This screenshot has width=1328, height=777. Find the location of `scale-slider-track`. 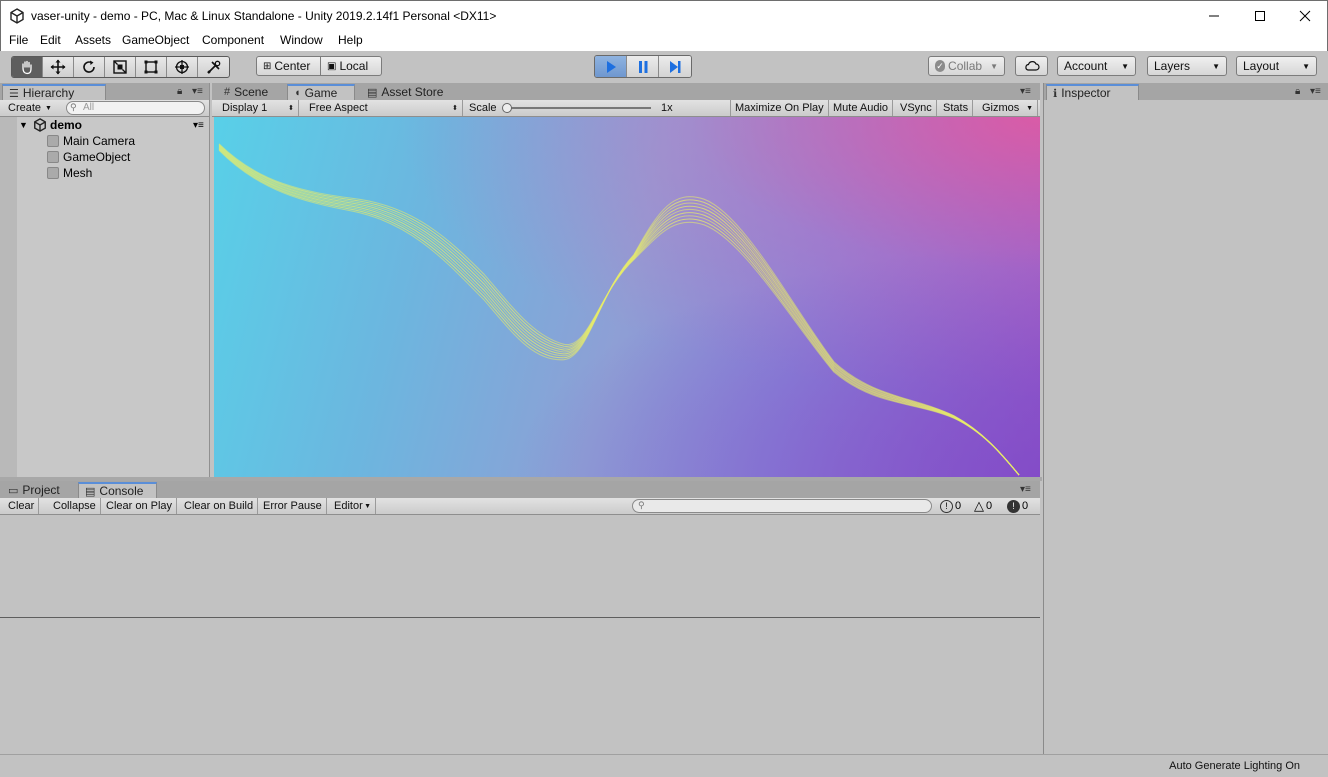

scale-slider-track is located at coordinates (578, 108).